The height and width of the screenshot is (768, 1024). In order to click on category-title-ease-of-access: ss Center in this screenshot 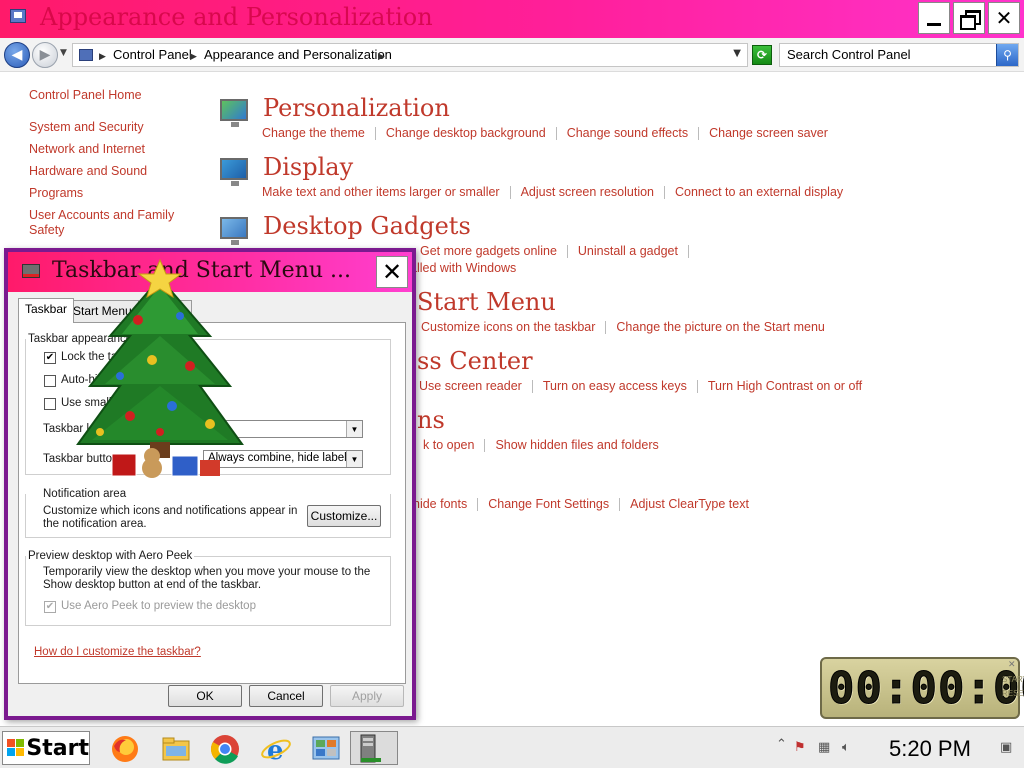, I will do `click(475, 361)`.